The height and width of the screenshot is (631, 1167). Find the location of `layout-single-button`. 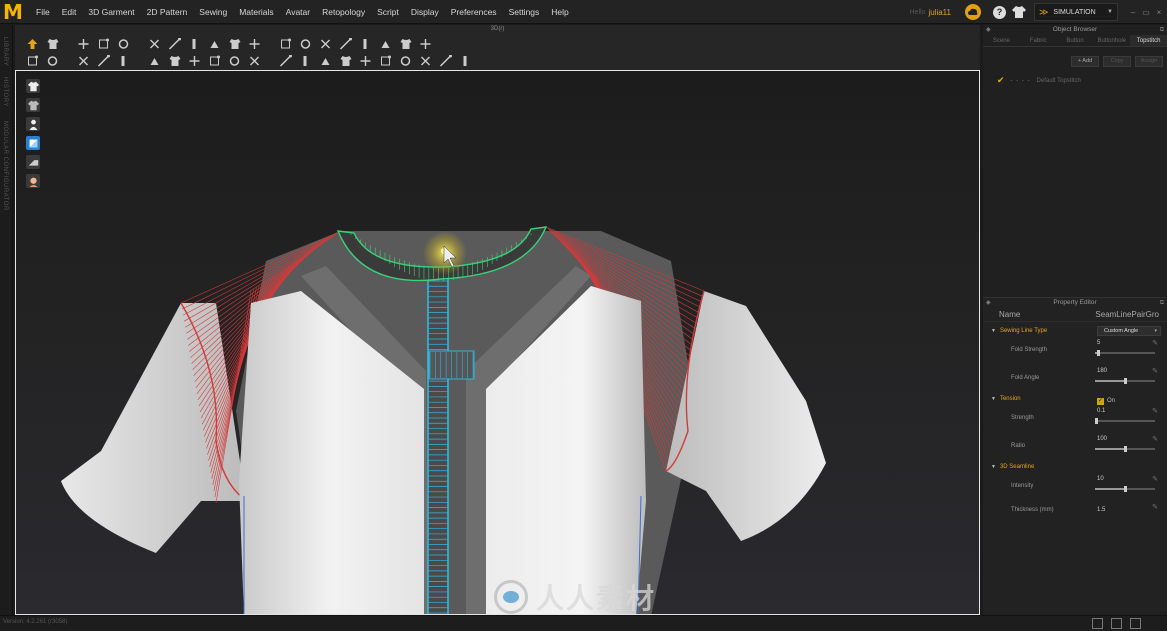

layout-single-button is located at coordinates (1097, 623).